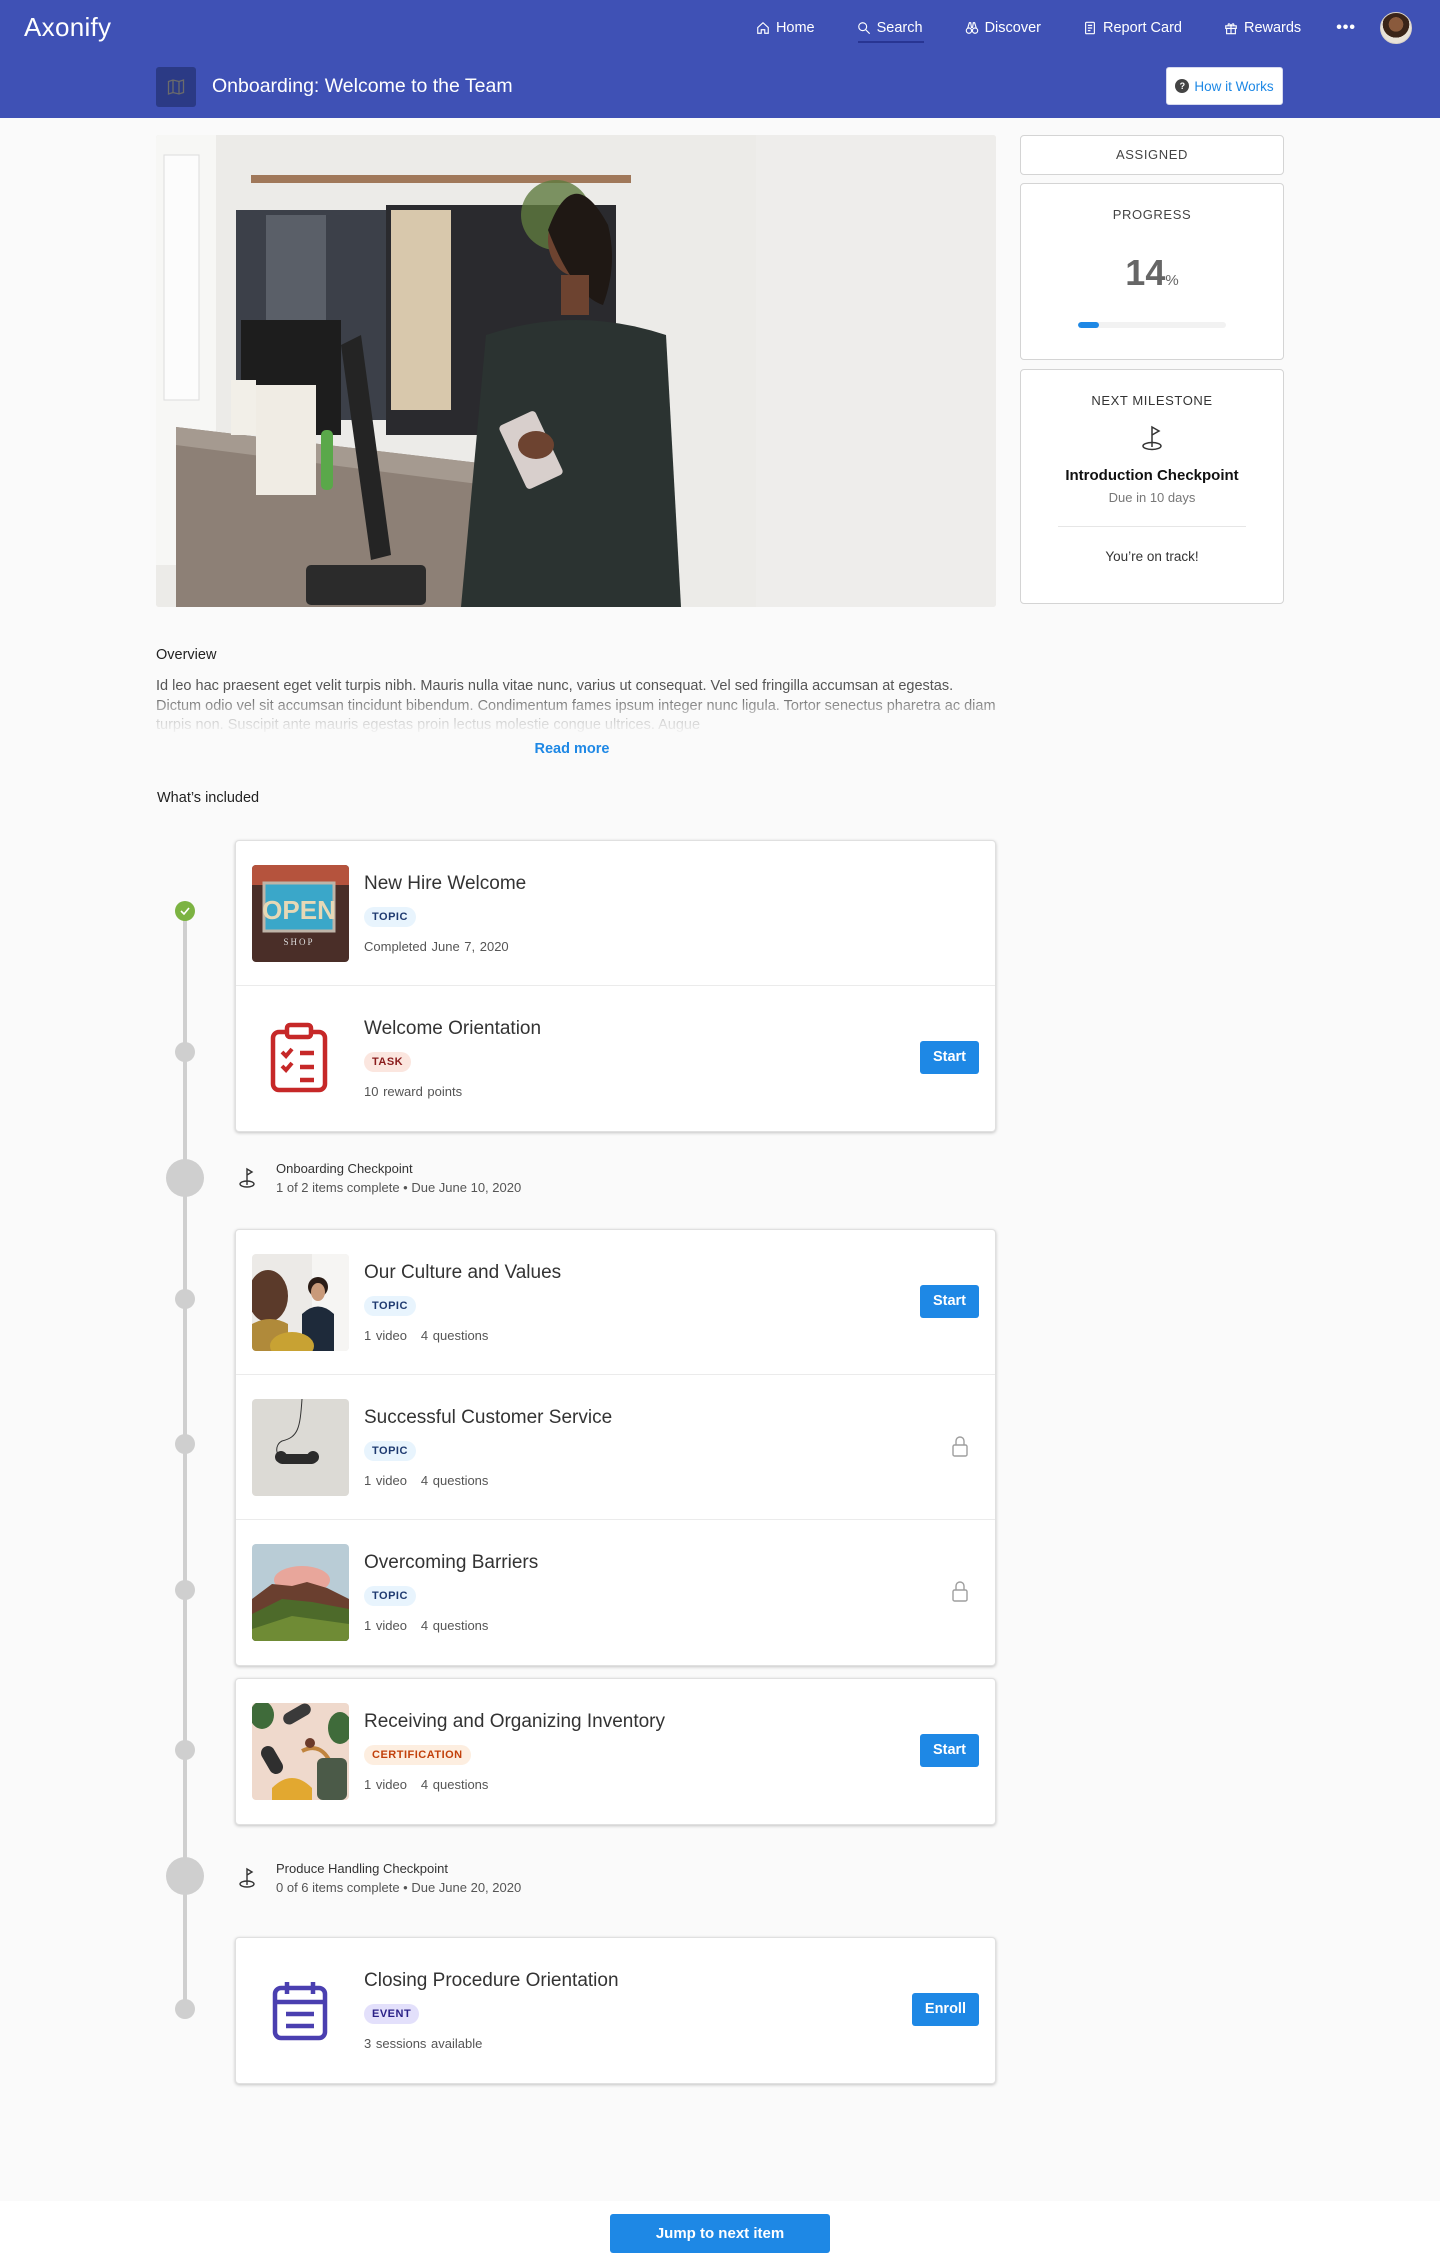 This screenshot has width=1440, height=2263. Describe the element at coordinates (1231, 29) in the screenshot. I see `gift-icon` at that location.